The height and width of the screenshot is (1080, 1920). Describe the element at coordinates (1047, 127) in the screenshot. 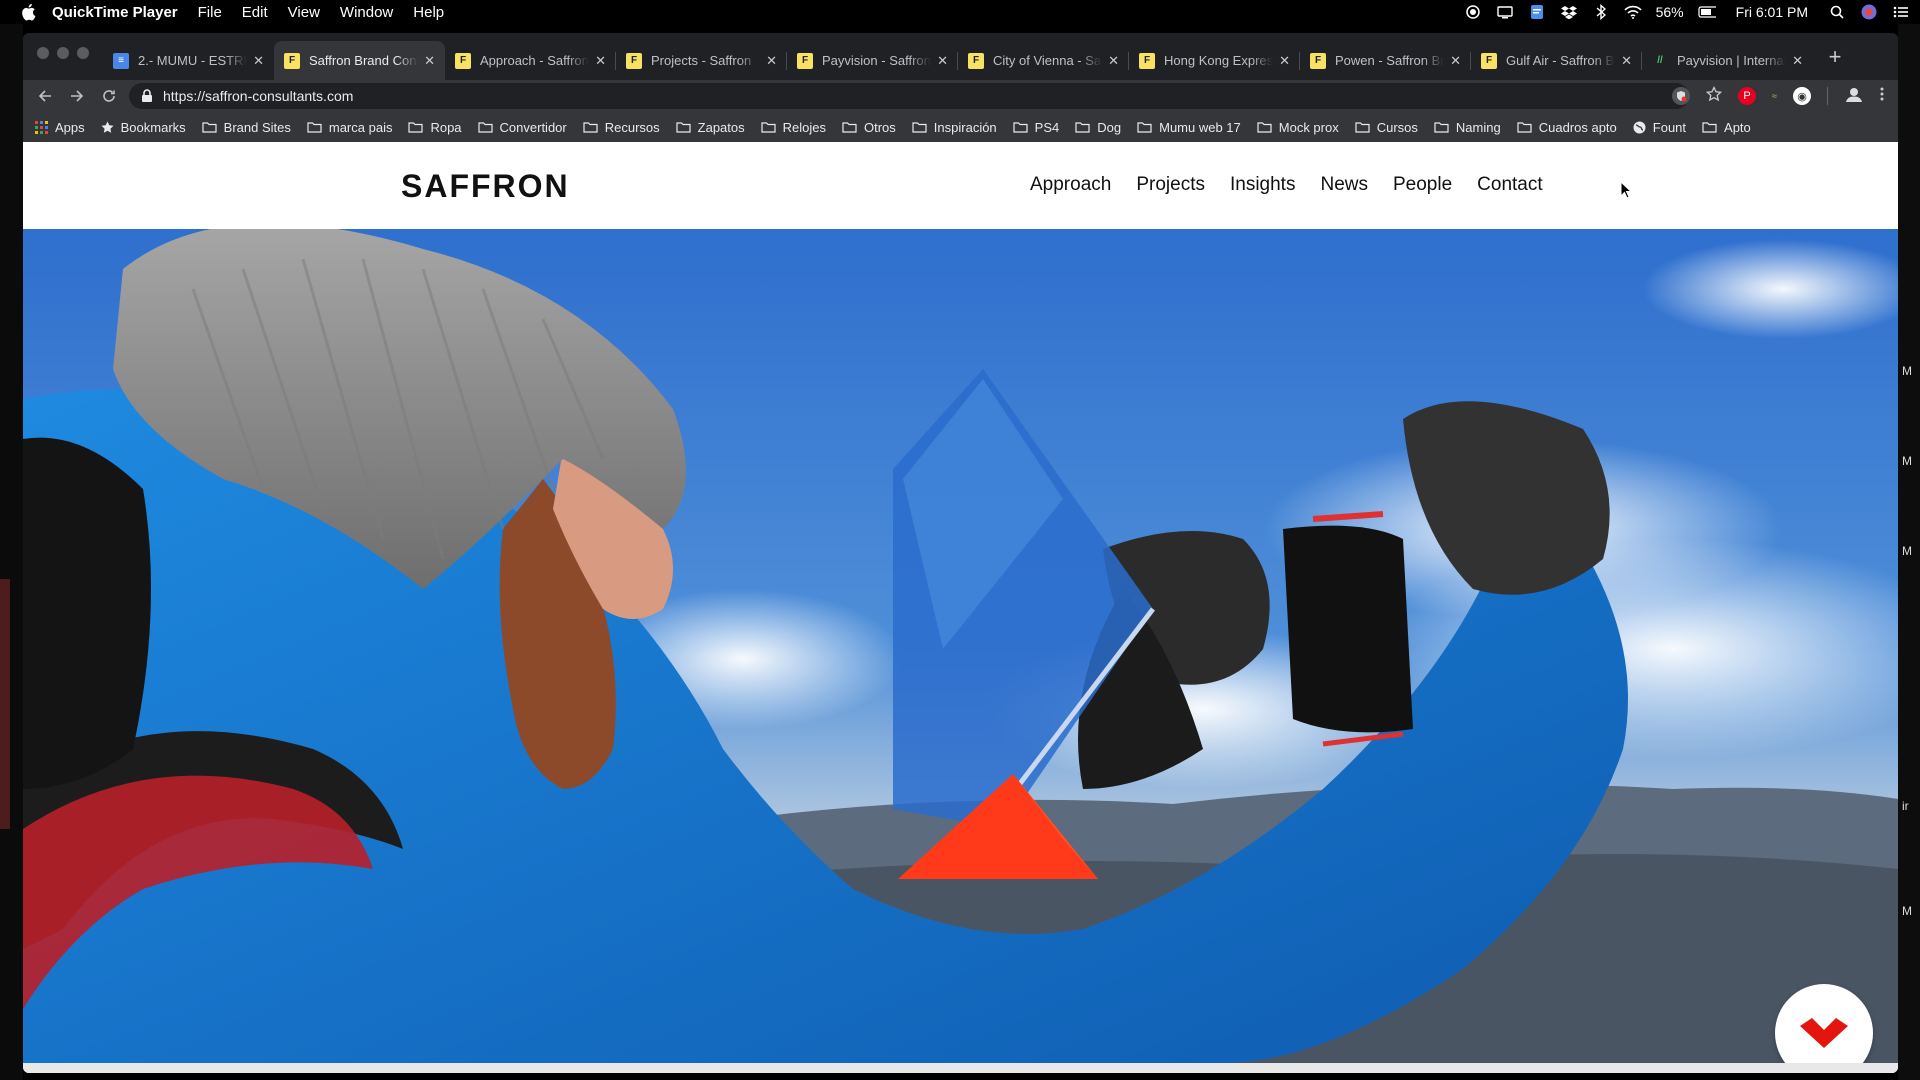

I see `bookmark-label: PS4` at that location.